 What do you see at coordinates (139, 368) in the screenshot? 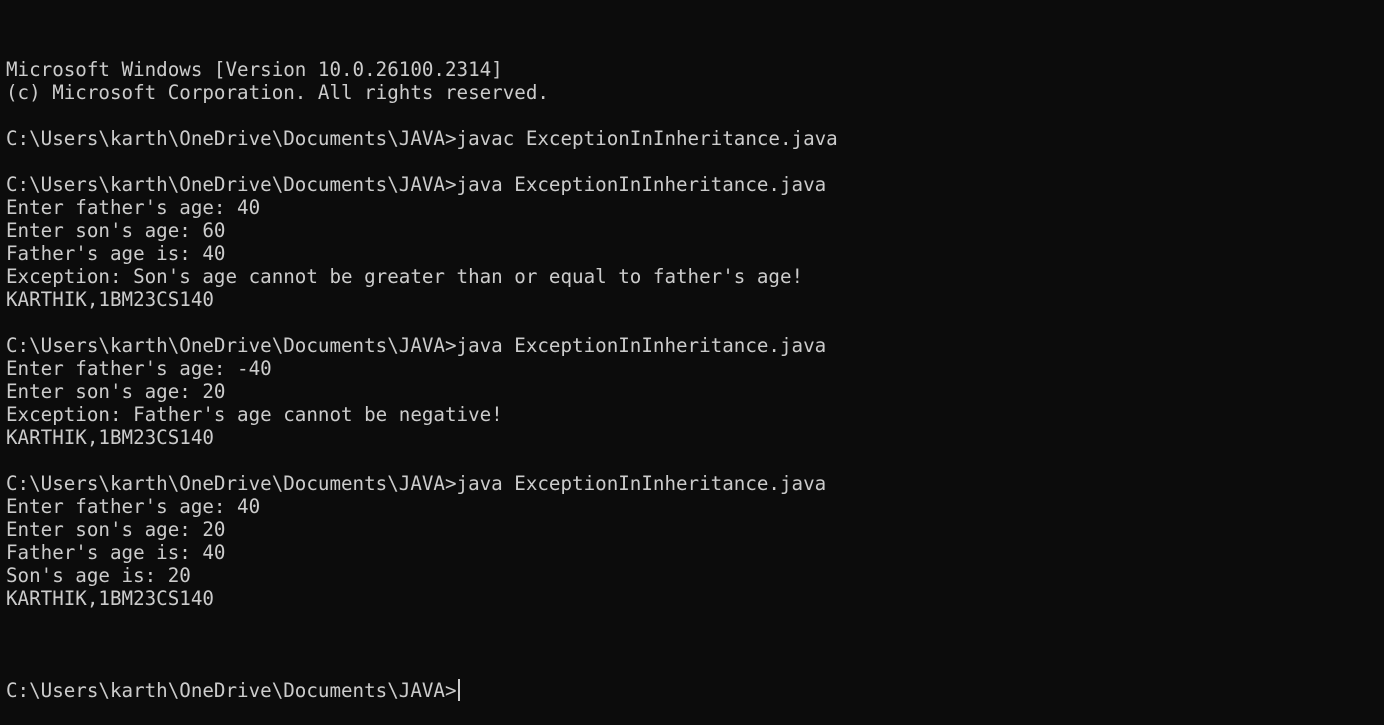
I see `terminal-line: Enter father's age: -40` at bounding box center [139, 368].